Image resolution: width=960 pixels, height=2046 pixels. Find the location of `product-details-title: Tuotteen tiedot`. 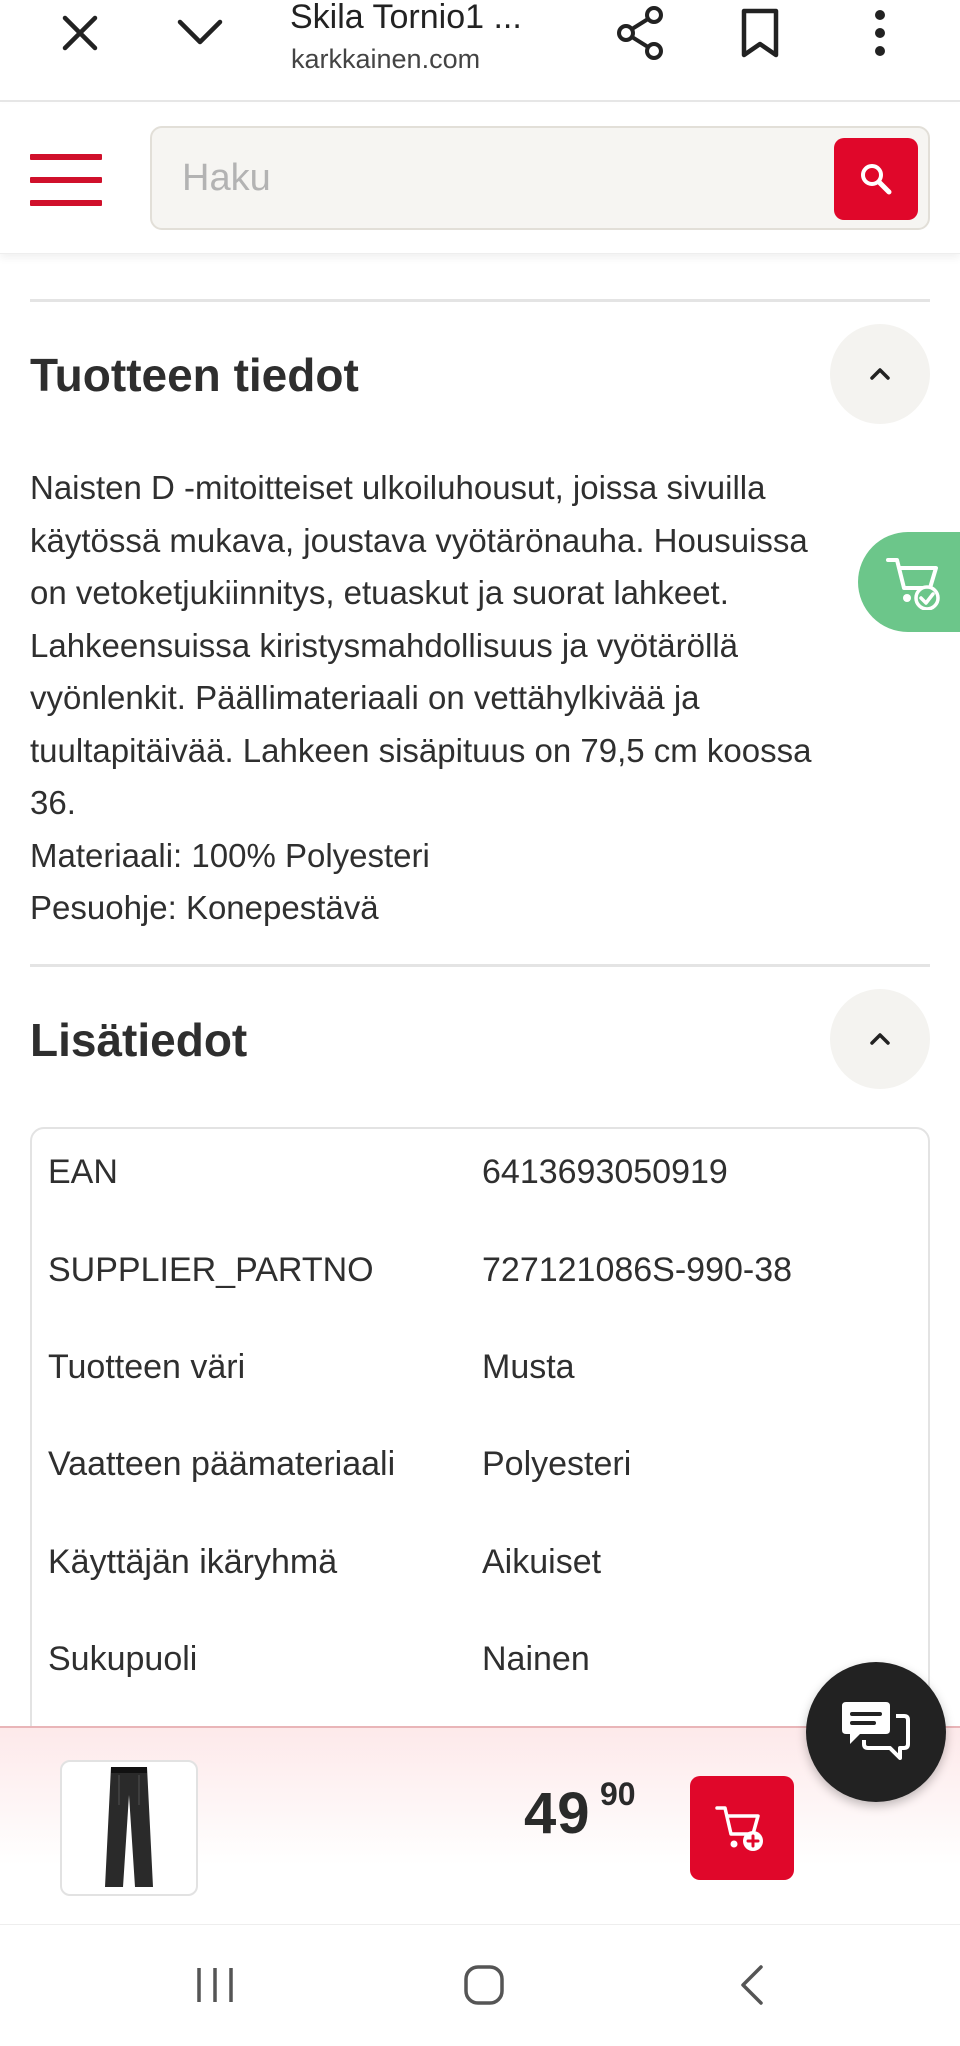

product-details-title: Tuotteen tiedot is located at coordinates (194, 375).